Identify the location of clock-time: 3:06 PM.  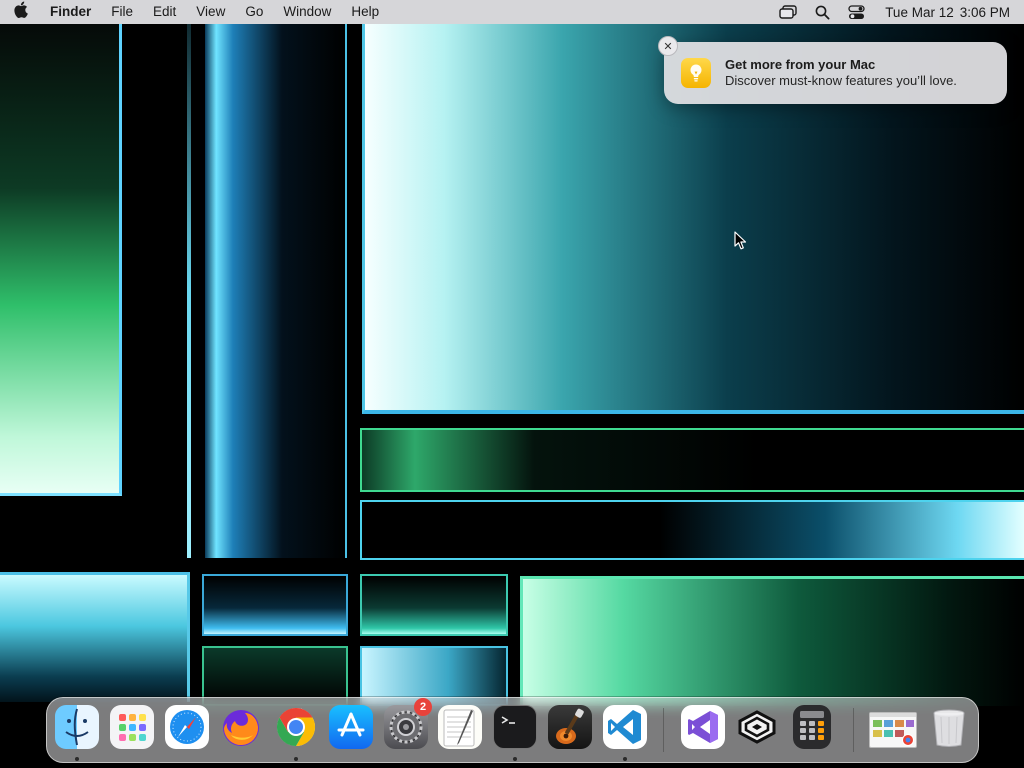
(984, 12).